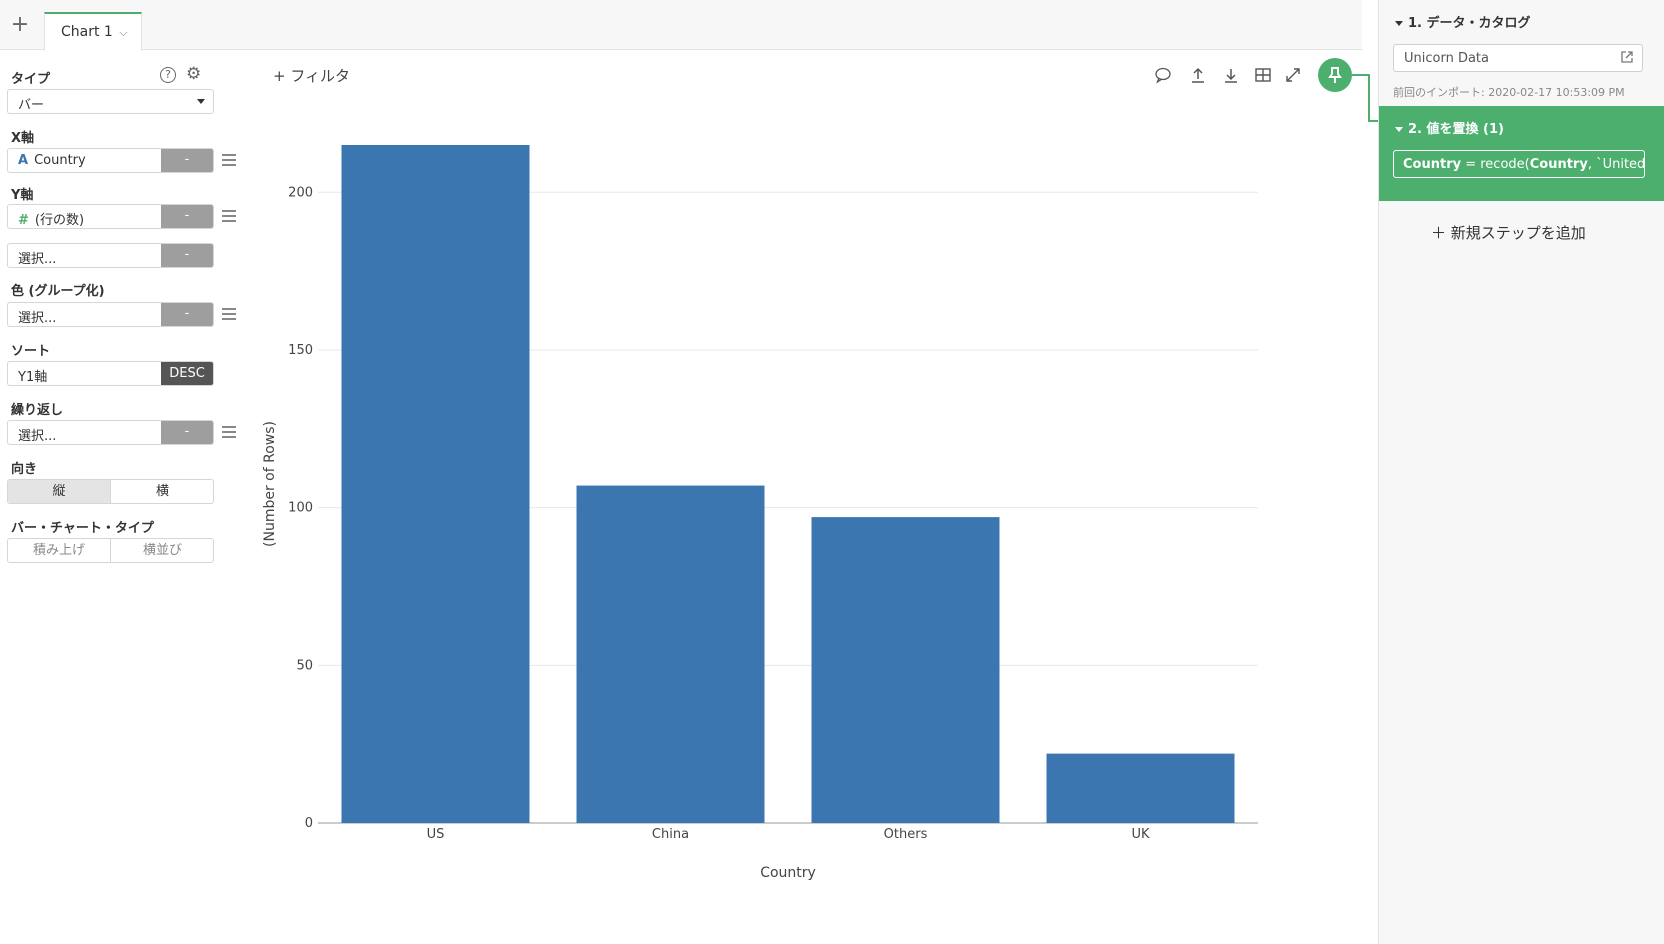 The image size is (1664, 944). What do you see at coordinates (110, 160) in the screenshot?
I see `x-axis-field: A Country -` at bounding box center [110, 160].